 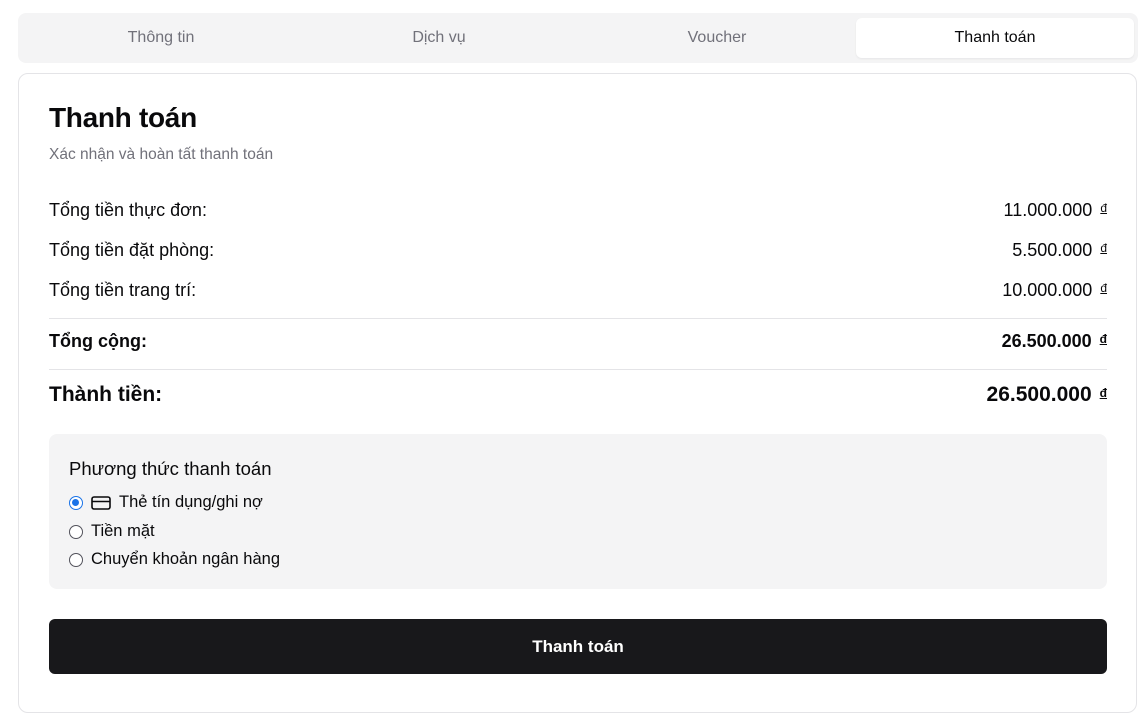 I want to click on line-item-label: Tổng tiền đặt phòng:, so click(x=132, y=250).